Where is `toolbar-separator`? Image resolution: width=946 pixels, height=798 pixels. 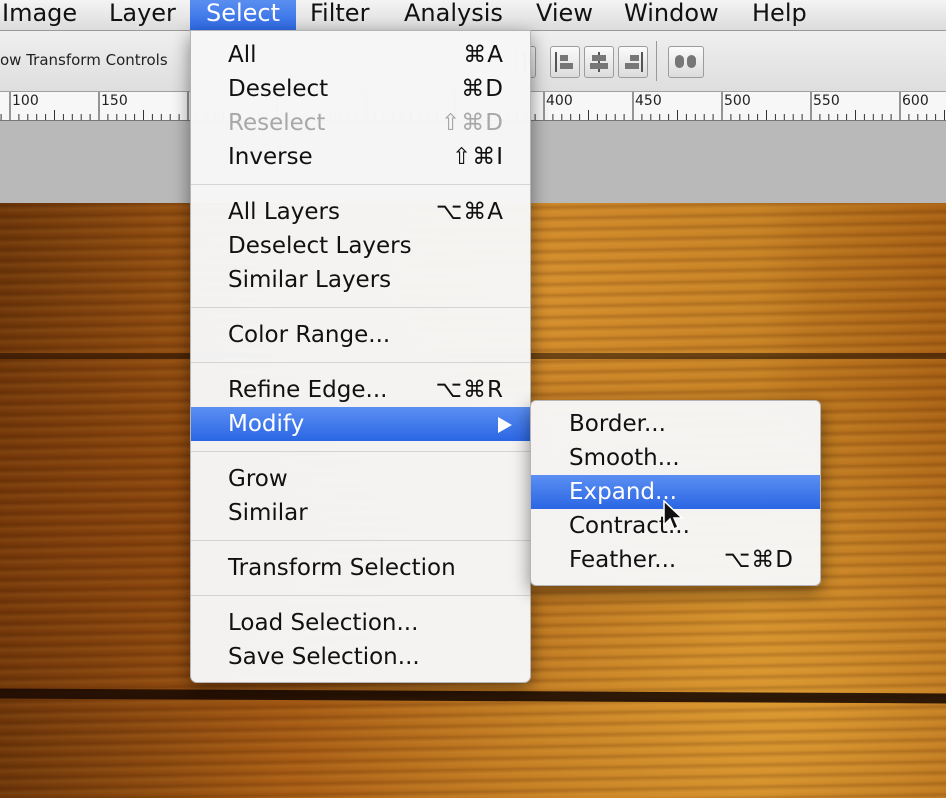 toolbar-separator is located at coordinates (656, 61).